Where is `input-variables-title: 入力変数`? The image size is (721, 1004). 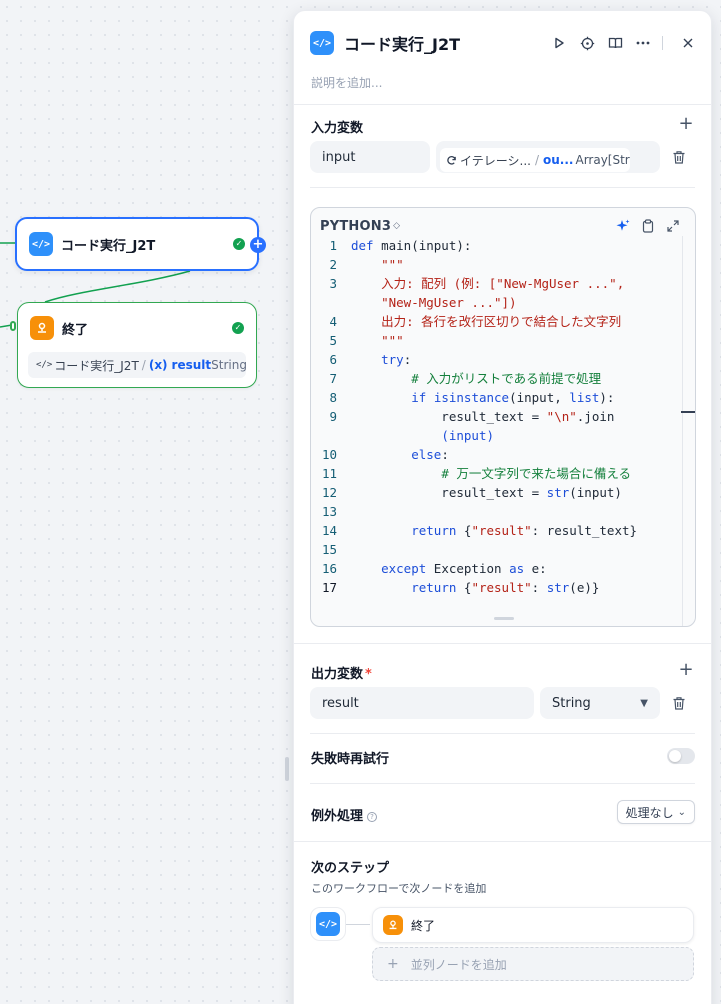 input-variables-title: 入力変数 is located at coordinates (337, 128).